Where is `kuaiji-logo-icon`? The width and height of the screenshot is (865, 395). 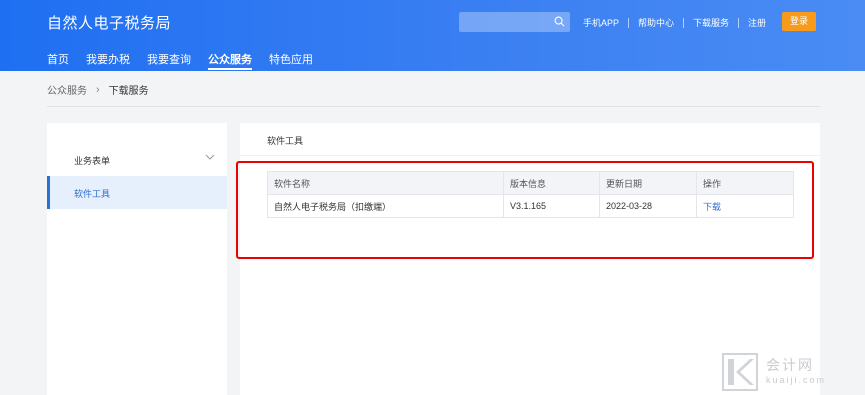 kuaiji-logo-icon is located at coordinates (740, 372).